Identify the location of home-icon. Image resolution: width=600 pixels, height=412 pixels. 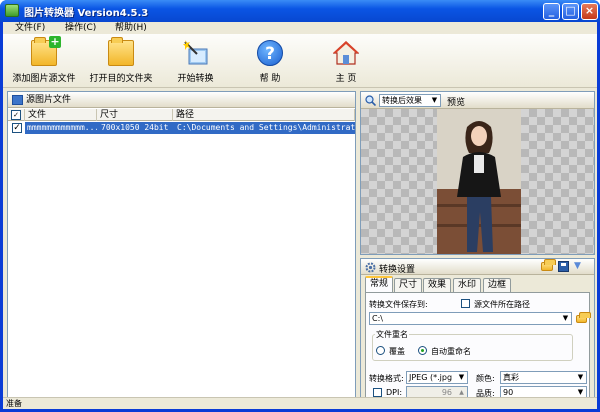
(346, 53).